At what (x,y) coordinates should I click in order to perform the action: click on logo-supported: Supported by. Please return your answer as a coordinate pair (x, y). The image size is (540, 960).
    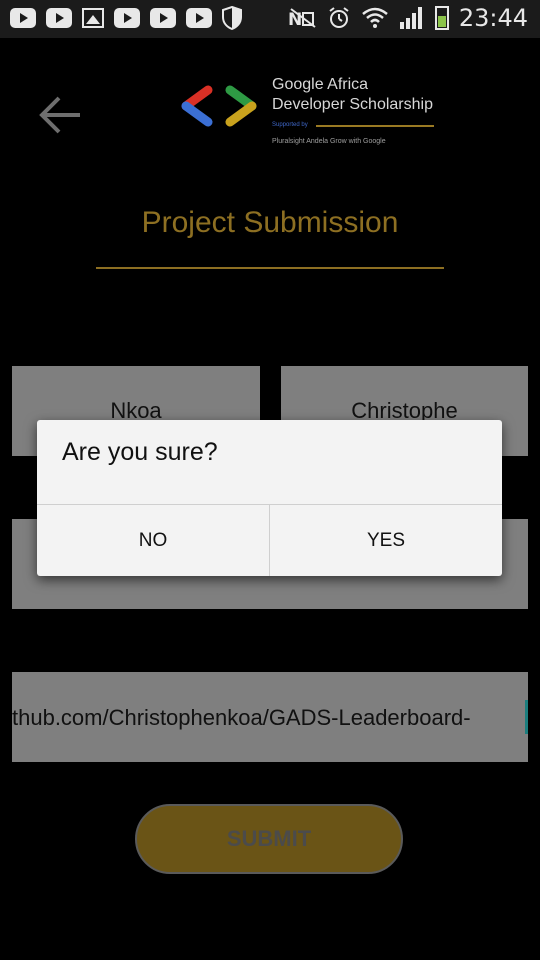
    Looking at the image, I should click on (290, 125).